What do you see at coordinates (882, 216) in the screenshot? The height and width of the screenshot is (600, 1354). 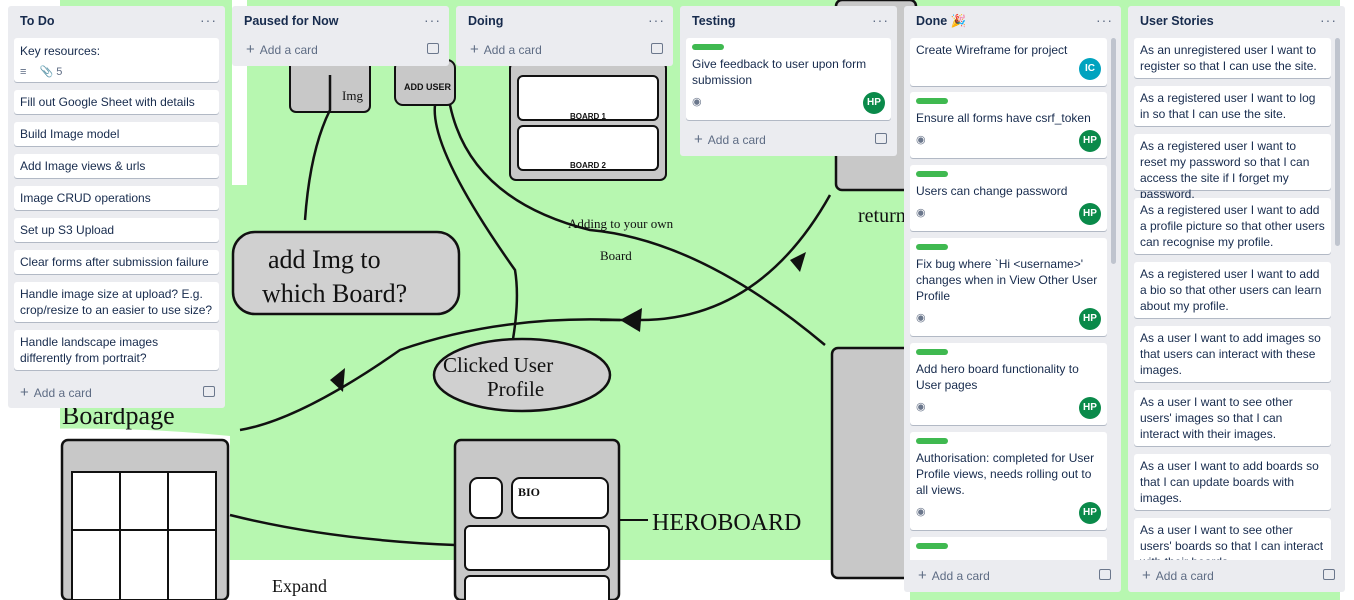 I see `return-sketch-label: return` at bounding box center [882, 216].